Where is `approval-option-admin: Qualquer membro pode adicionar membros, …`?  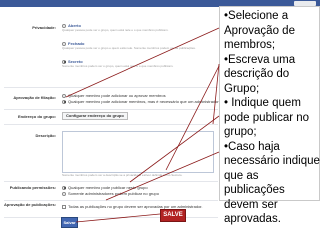 approval-option-admin: Qualquer membro pode adicionar membros, … is located at coordinates (149, 101).